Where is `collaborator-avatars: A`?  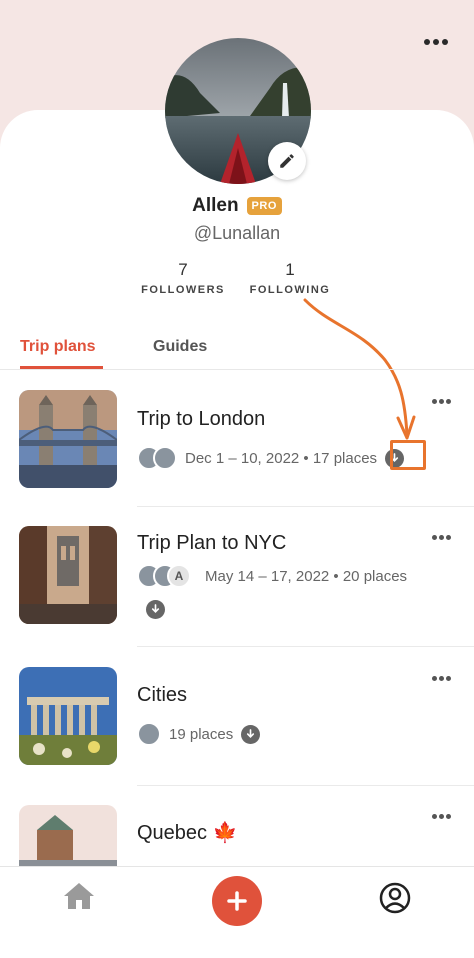
collaborator-avatars: A is located at coordinates (164, 576).